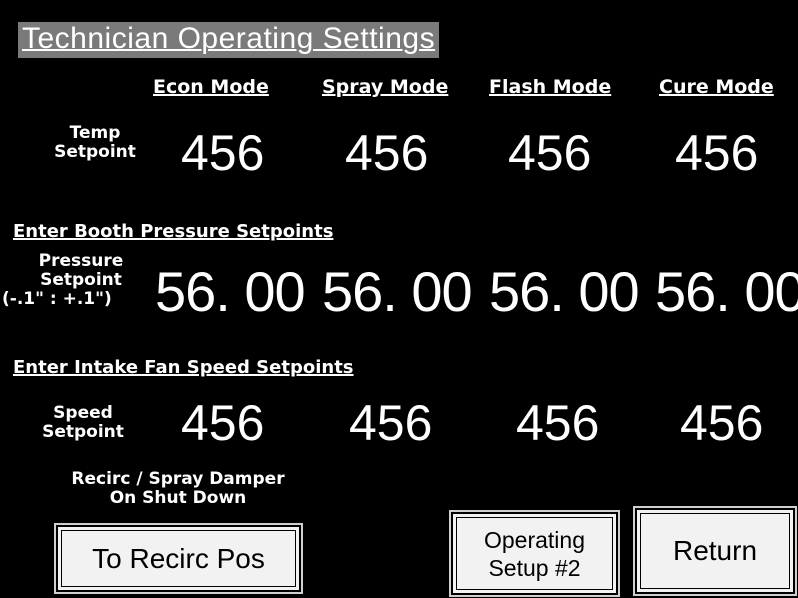 Image resolution: width=798 pixels, height=598 pixels. Describe the element at coordinates (716, 153) in the screenshot. I see `temp-value-cure: 456` at that location.